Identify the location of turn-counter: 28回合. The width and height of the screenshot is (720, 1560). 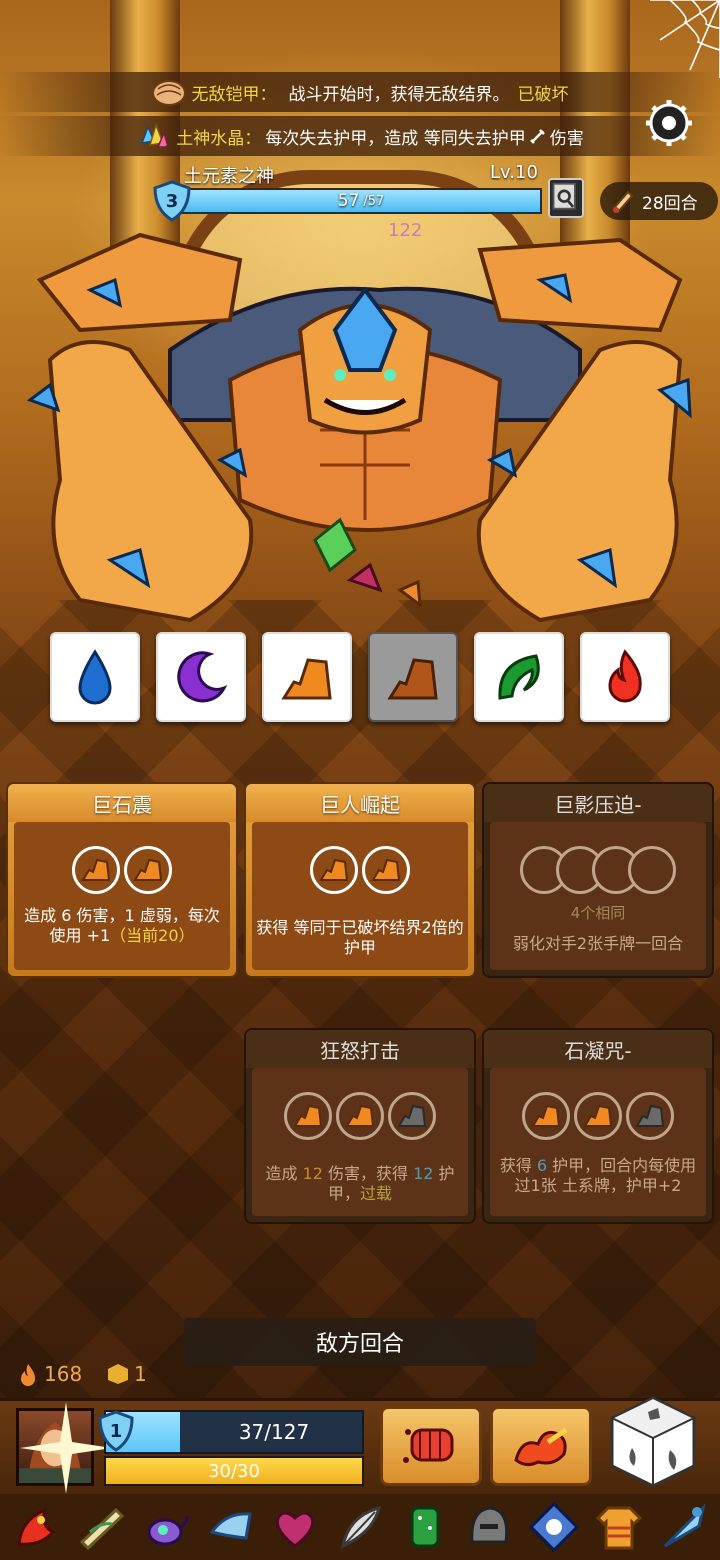
(659, 201).